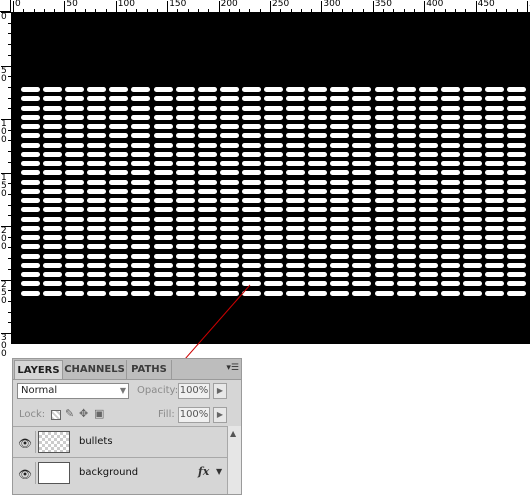 This screenshot has width=530, height=495. I want to click on bullet-row, so click(275, 295).